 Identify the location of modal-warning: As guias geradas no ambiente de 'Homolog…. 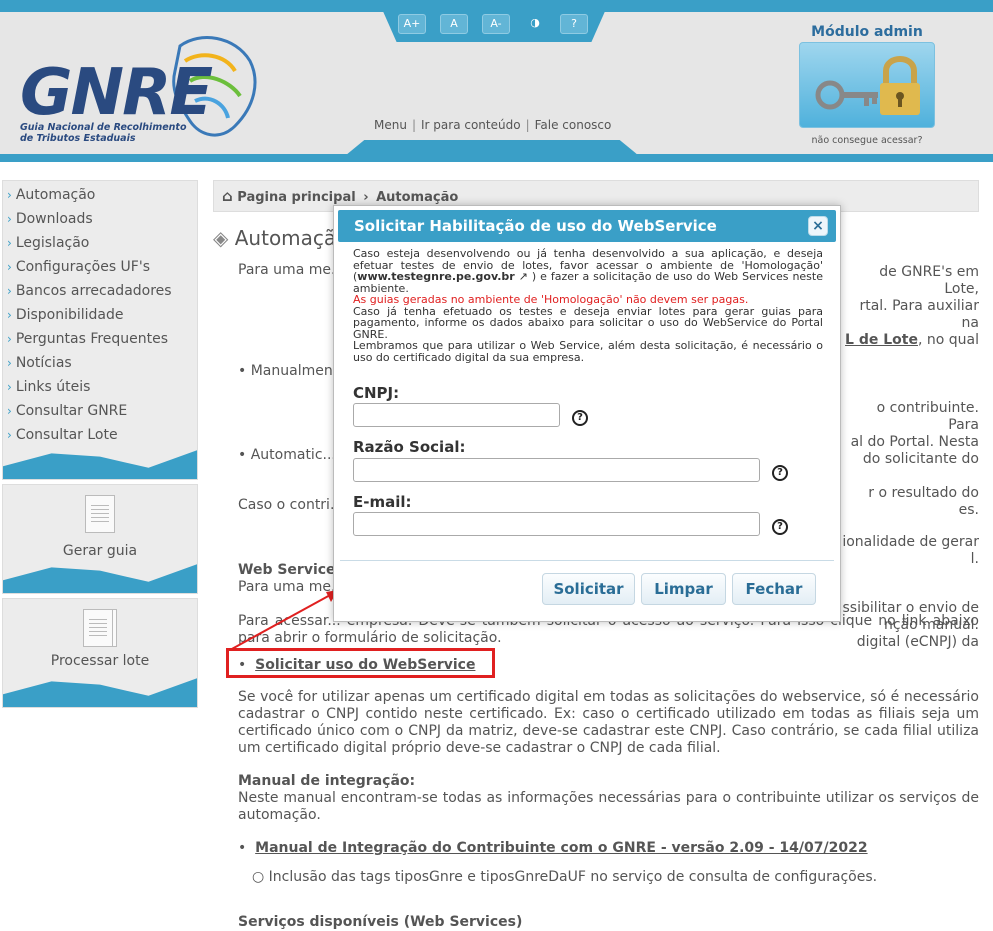
(551, 299).